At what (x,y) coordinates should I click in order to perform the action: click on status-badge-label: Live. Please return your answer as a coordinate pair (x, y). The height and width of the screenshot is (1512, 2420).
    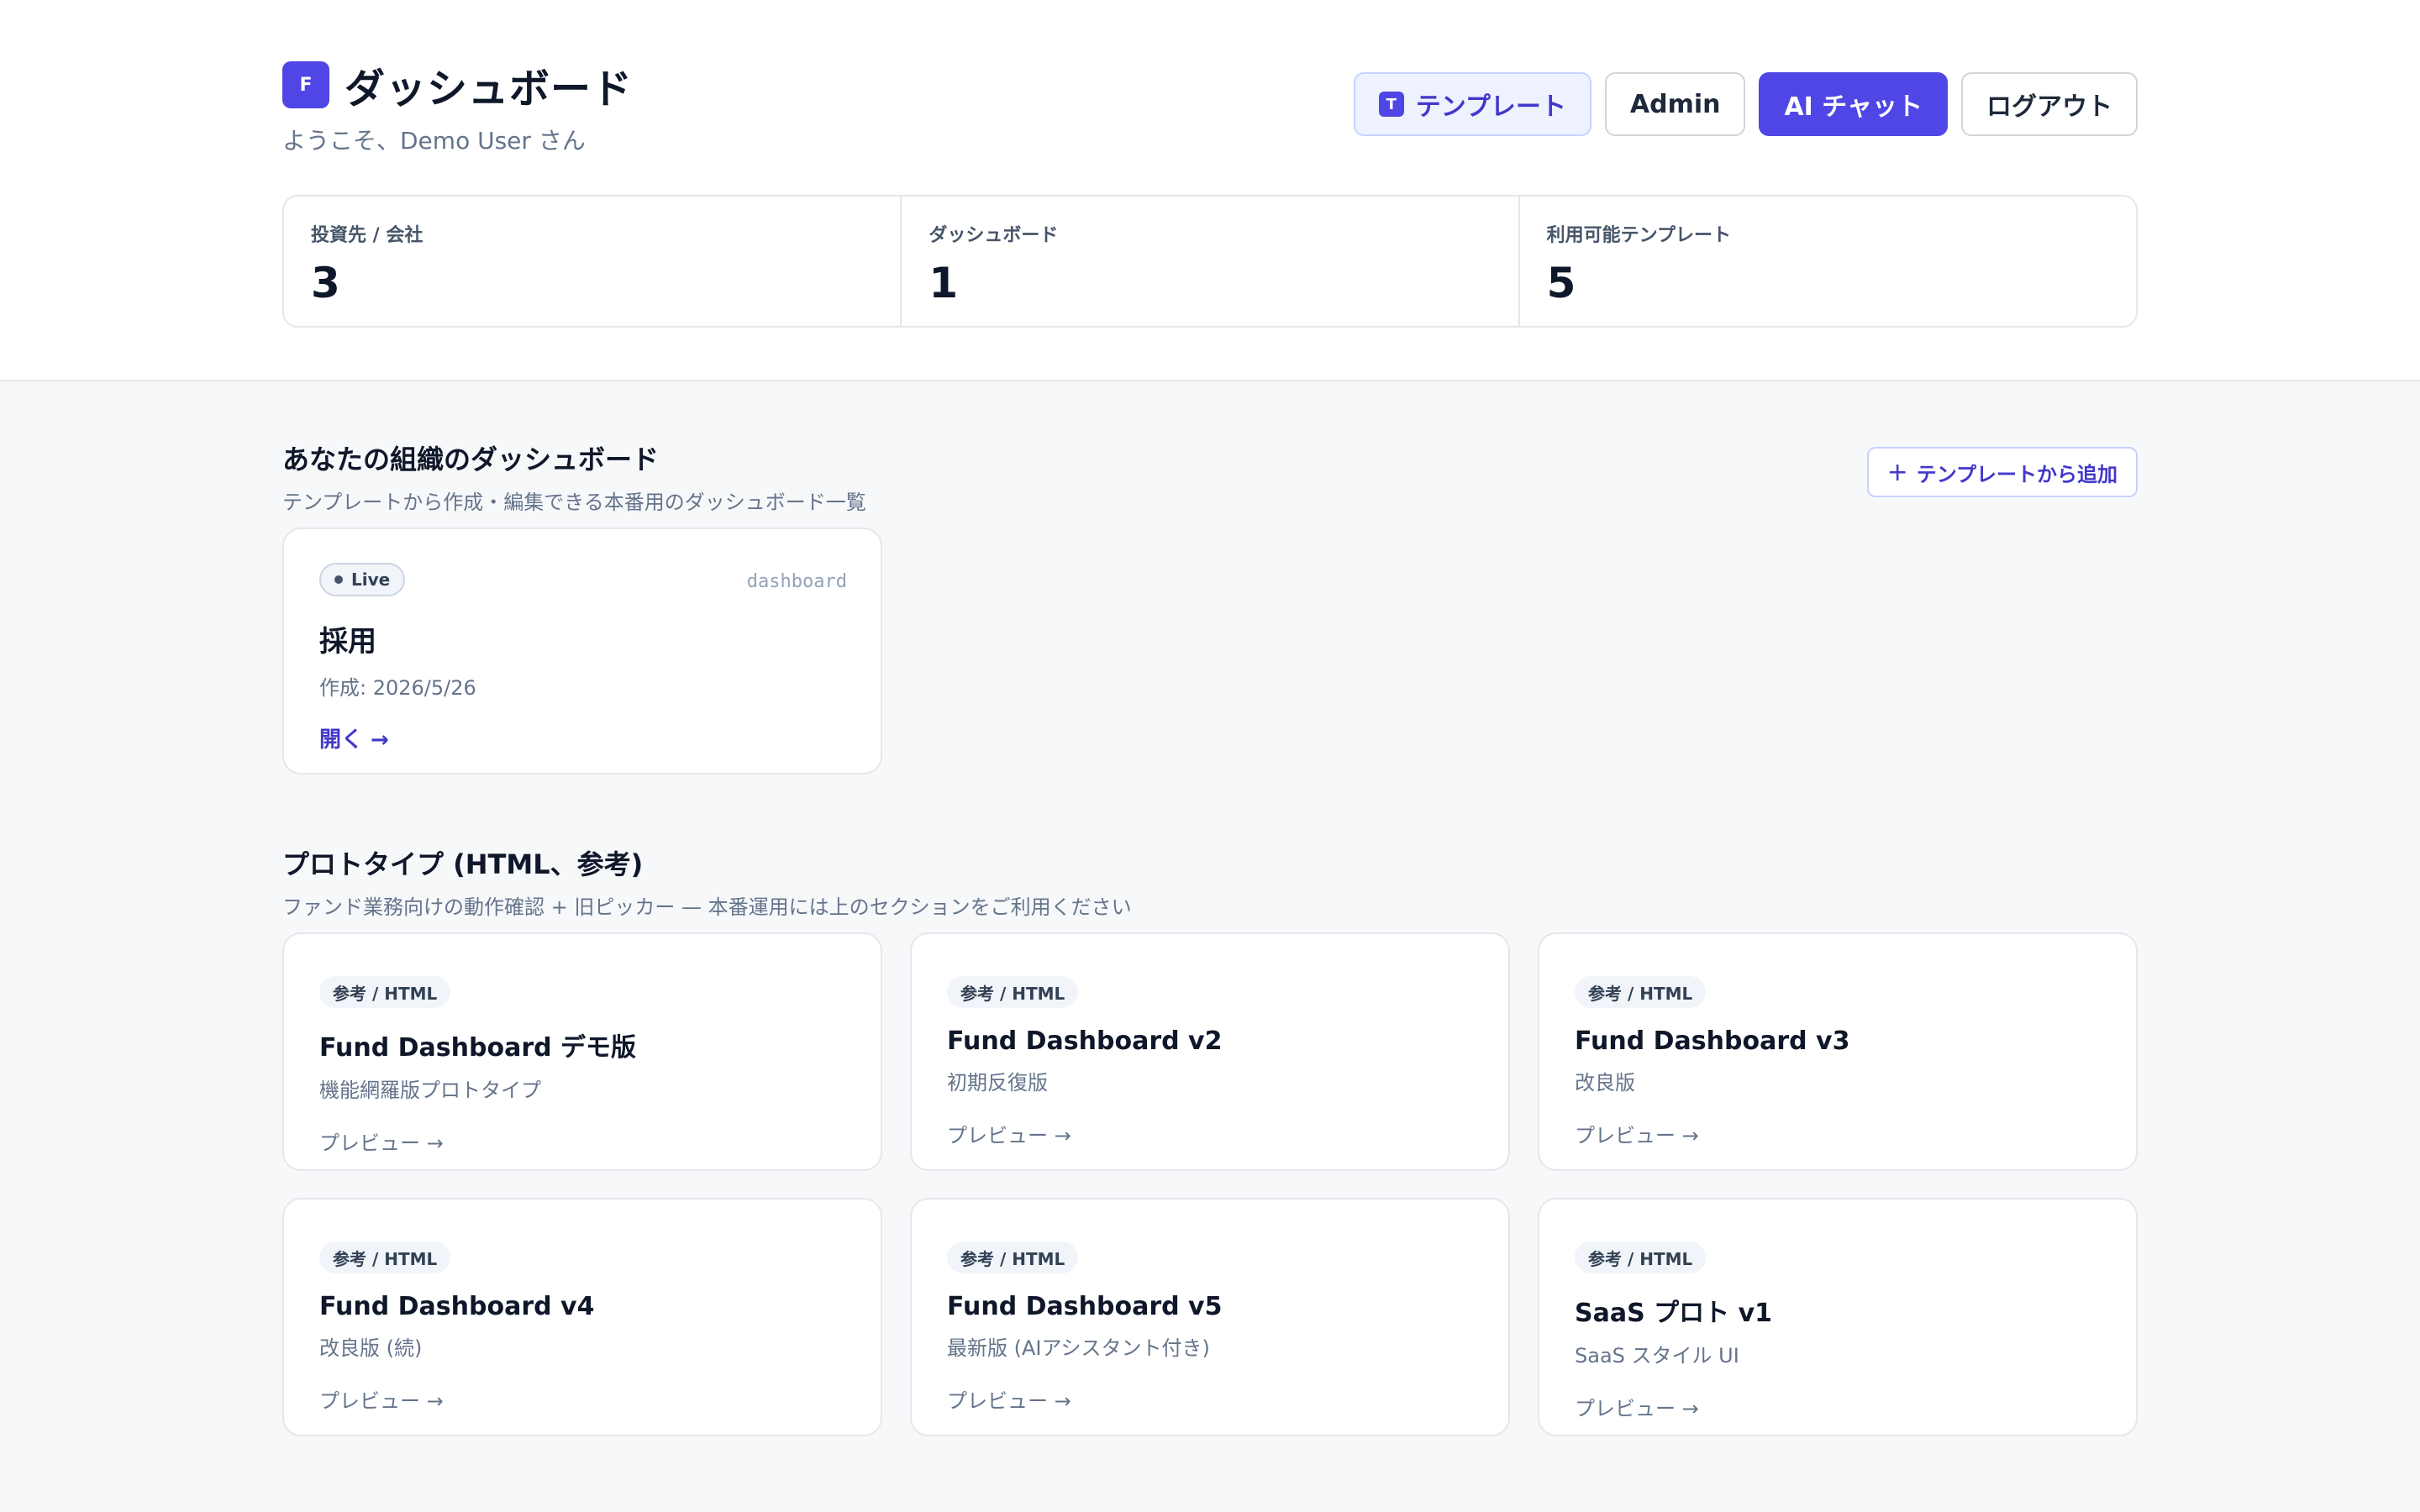
    Looking at the image, I should click on (371, 580).